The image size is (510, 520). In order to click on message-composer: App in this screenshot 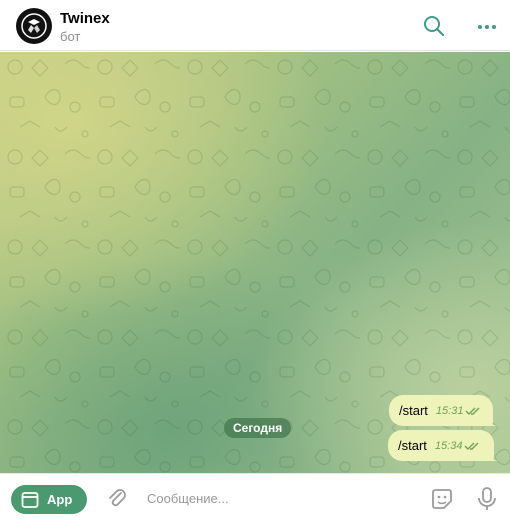, I will do `click(255, 496)`.